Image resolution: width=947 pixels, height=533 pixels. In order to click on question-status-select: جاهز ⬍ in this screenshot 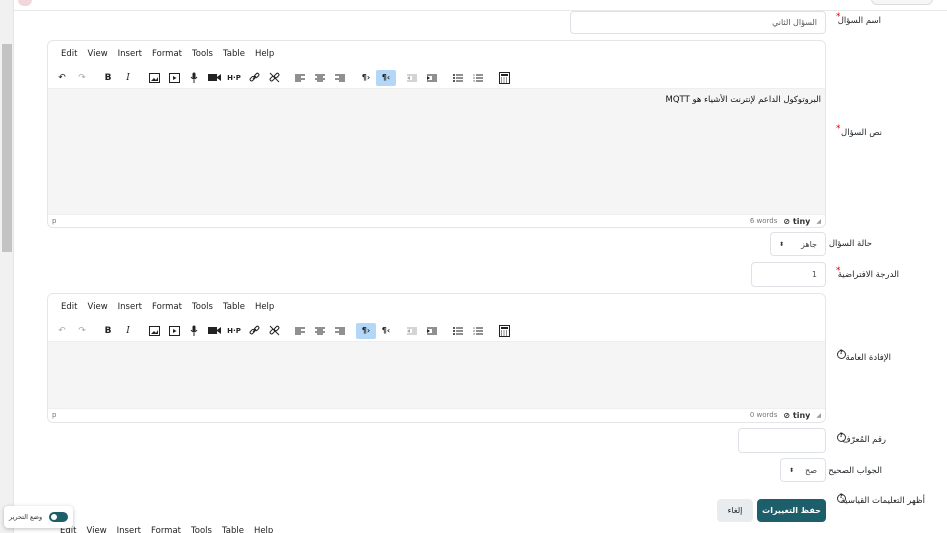, I will do `click(798, 244)`.